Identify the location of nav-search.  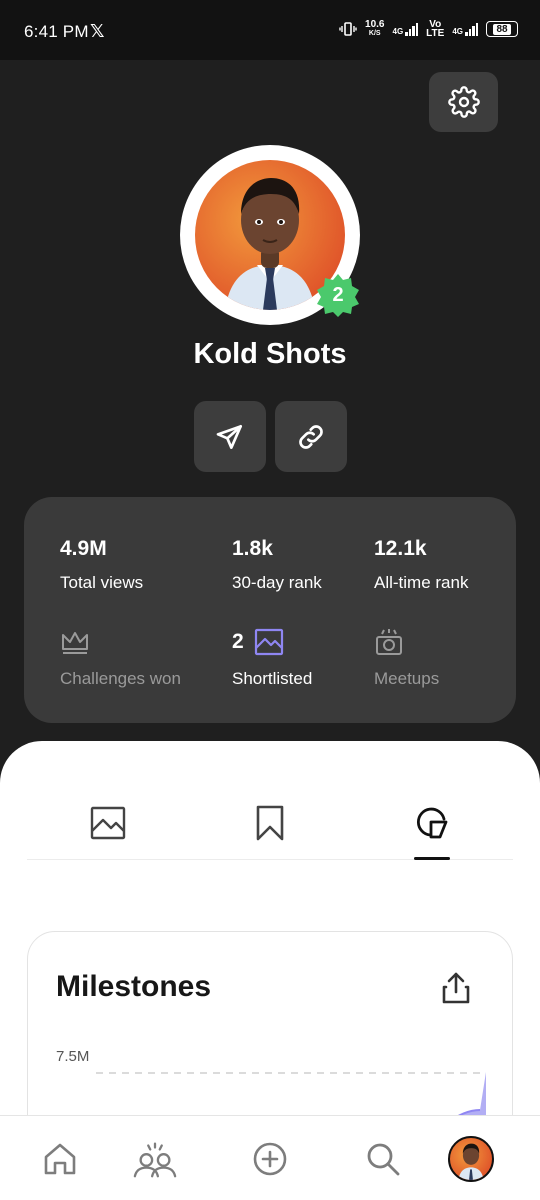
(383, 1159).